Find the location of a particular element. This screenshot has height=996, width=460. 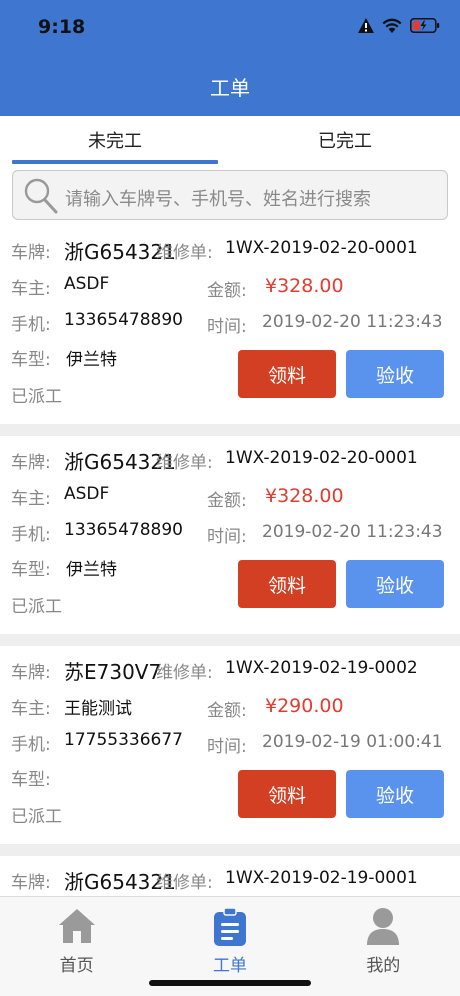

clipboard-icon is located at coordinates (229, 926).